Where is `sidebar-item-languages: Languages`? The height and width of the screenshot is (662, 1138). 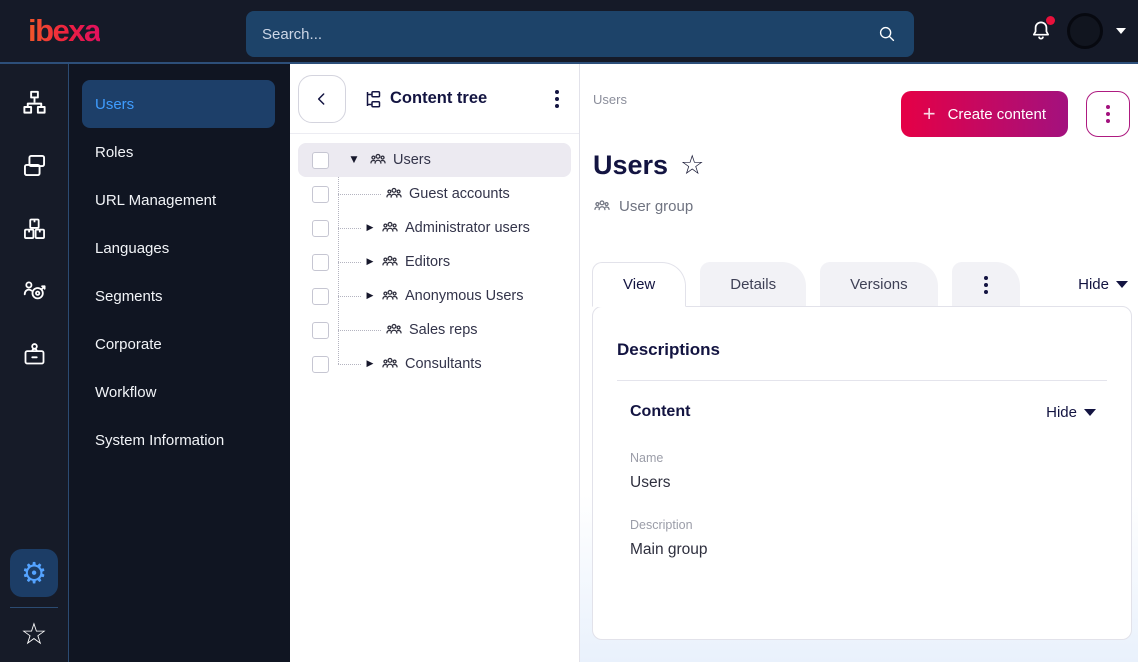
sidebar-item-languages: Languages is located at coordinates (178, 248).